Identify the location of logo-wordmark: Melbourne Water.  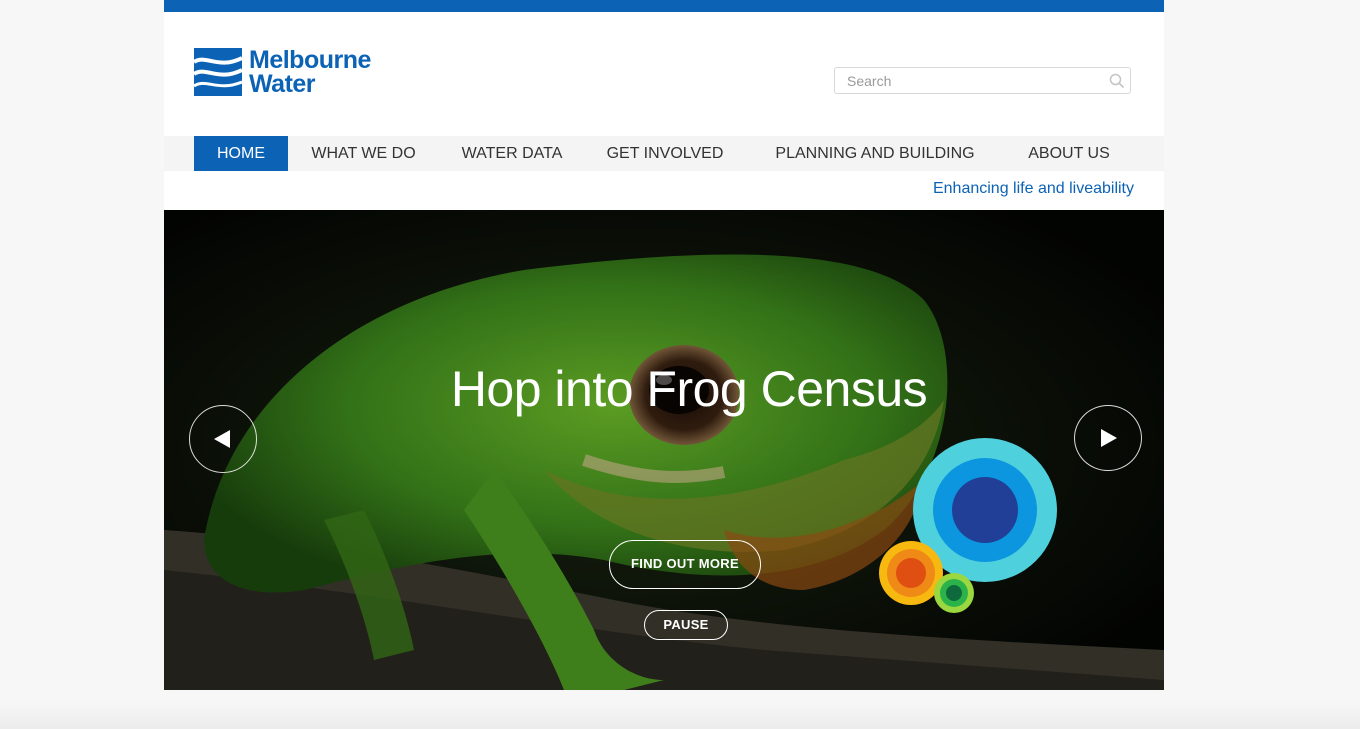
(310, 72).